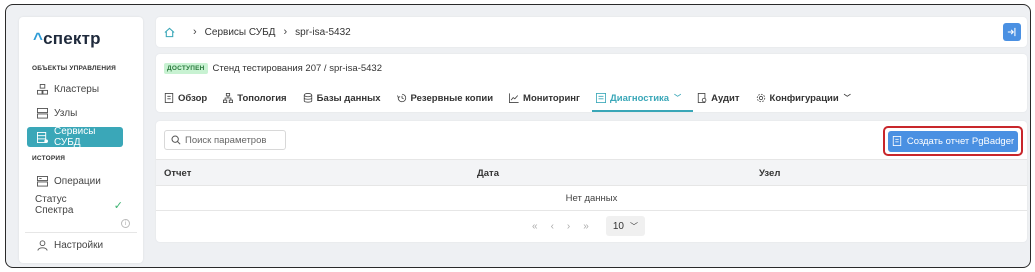 The height and width of the screenshot is (272, 1035). What do you see at coordinates (42, 181) in the screenshot?
I see `operations-icon` at bounding box center [42, 181].